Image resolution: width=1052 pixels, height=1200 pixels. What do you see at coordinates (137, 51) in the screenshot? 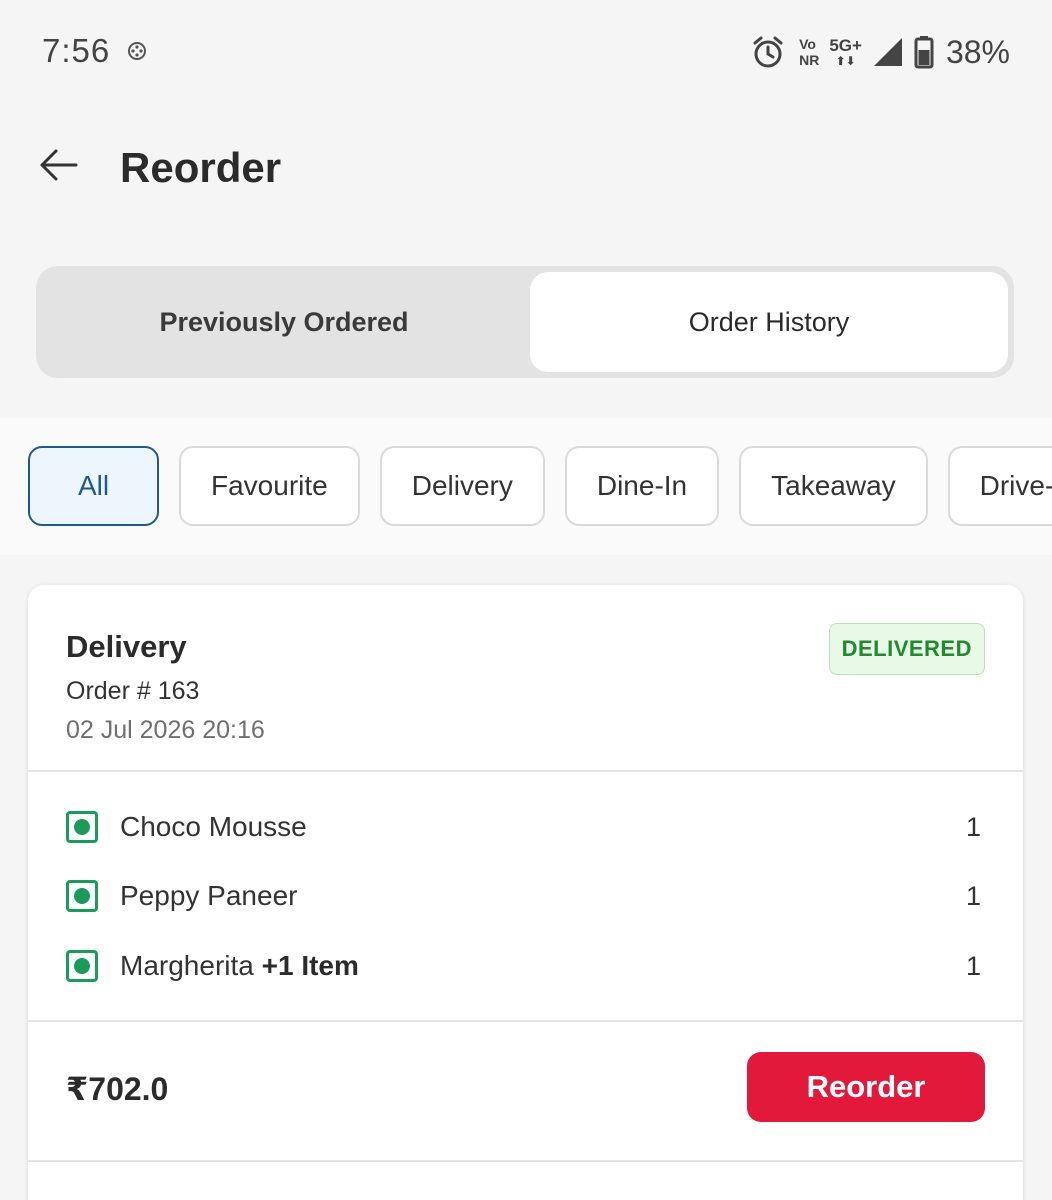
I see `notification-icon` at bounding box center [137, 51].